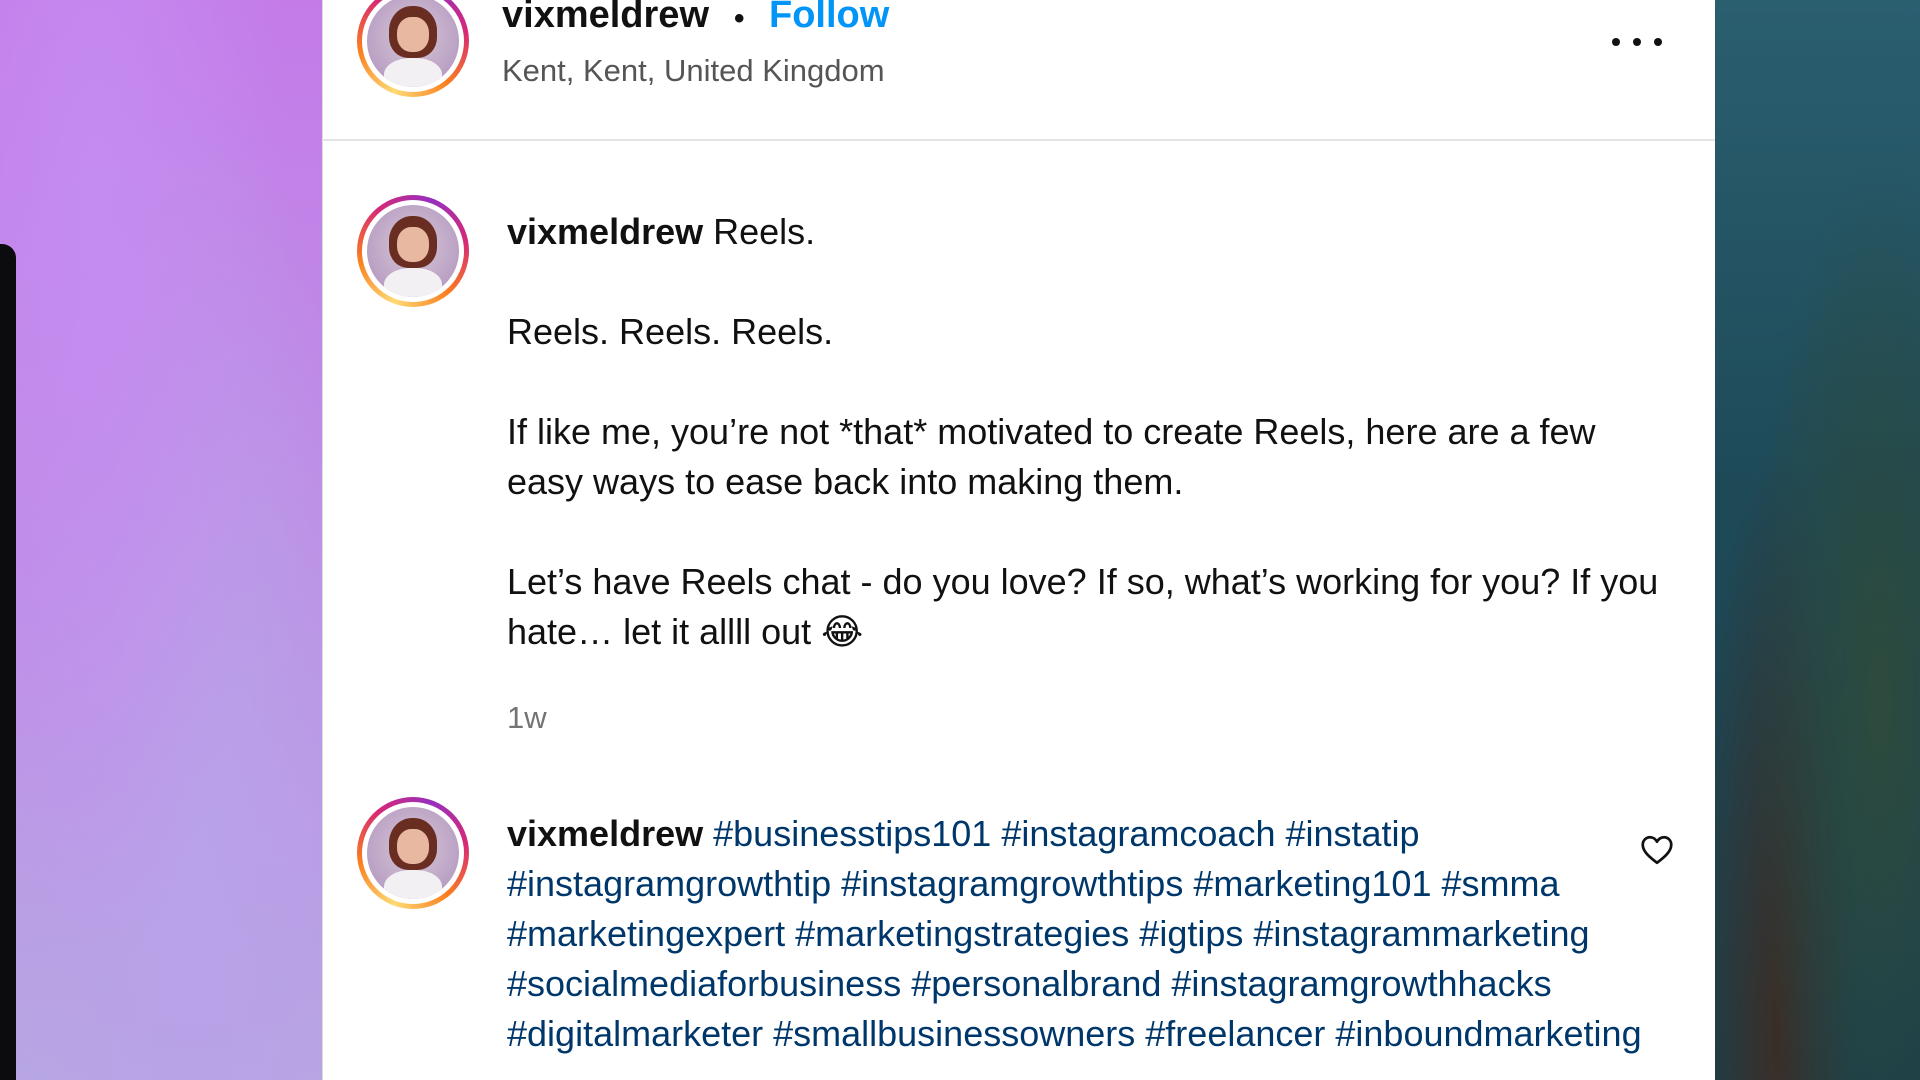  What do you see at coordinates (527, 718) in the screenshot?
I see `post-timestamp: 1w` at bounding box center [527, 718].